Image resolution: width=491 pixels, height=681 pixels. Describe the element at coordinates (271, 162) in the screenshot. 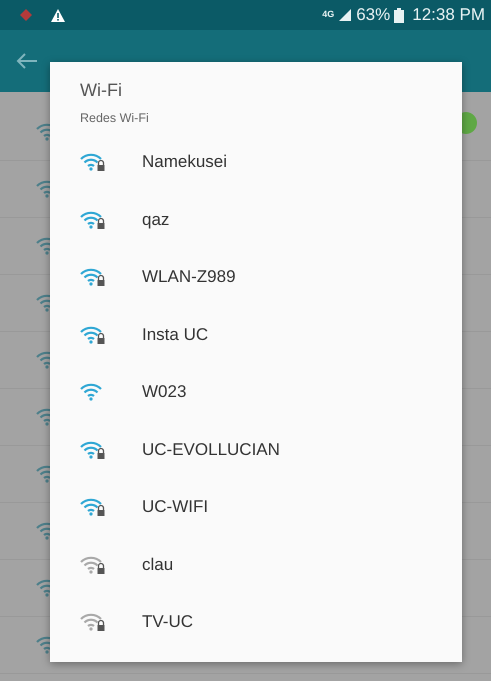

I see `network-item: Namekusei` at that location.